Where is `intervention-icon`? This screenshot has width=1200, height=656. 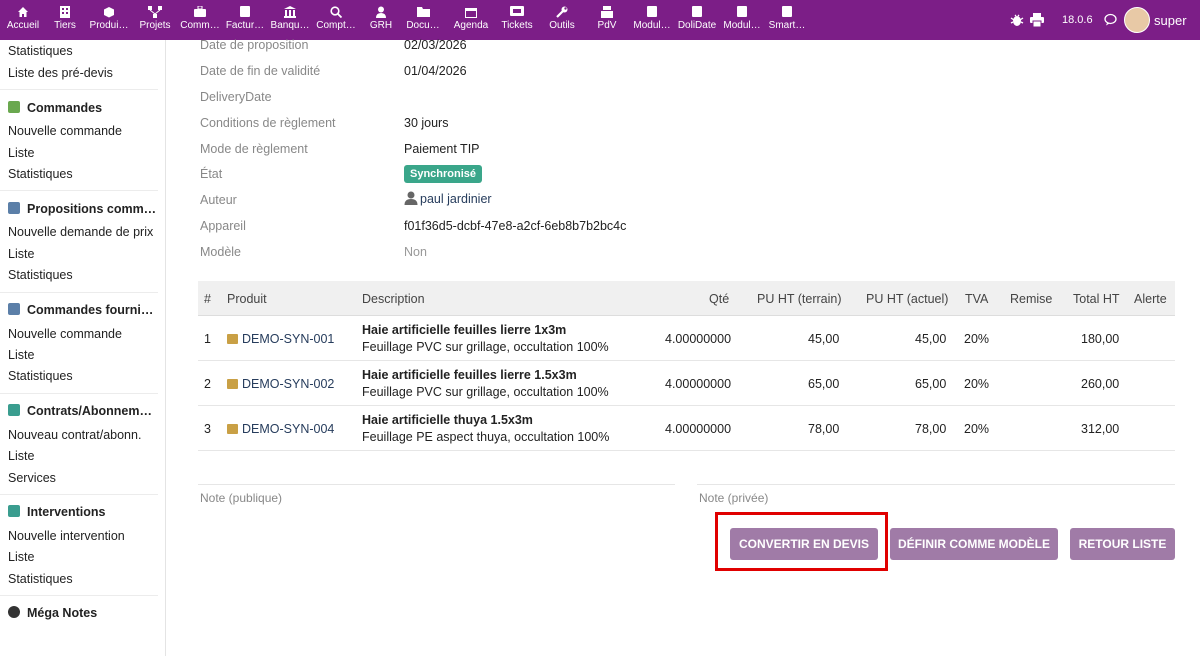
intervention-icon is located at coordinates (14, 511).